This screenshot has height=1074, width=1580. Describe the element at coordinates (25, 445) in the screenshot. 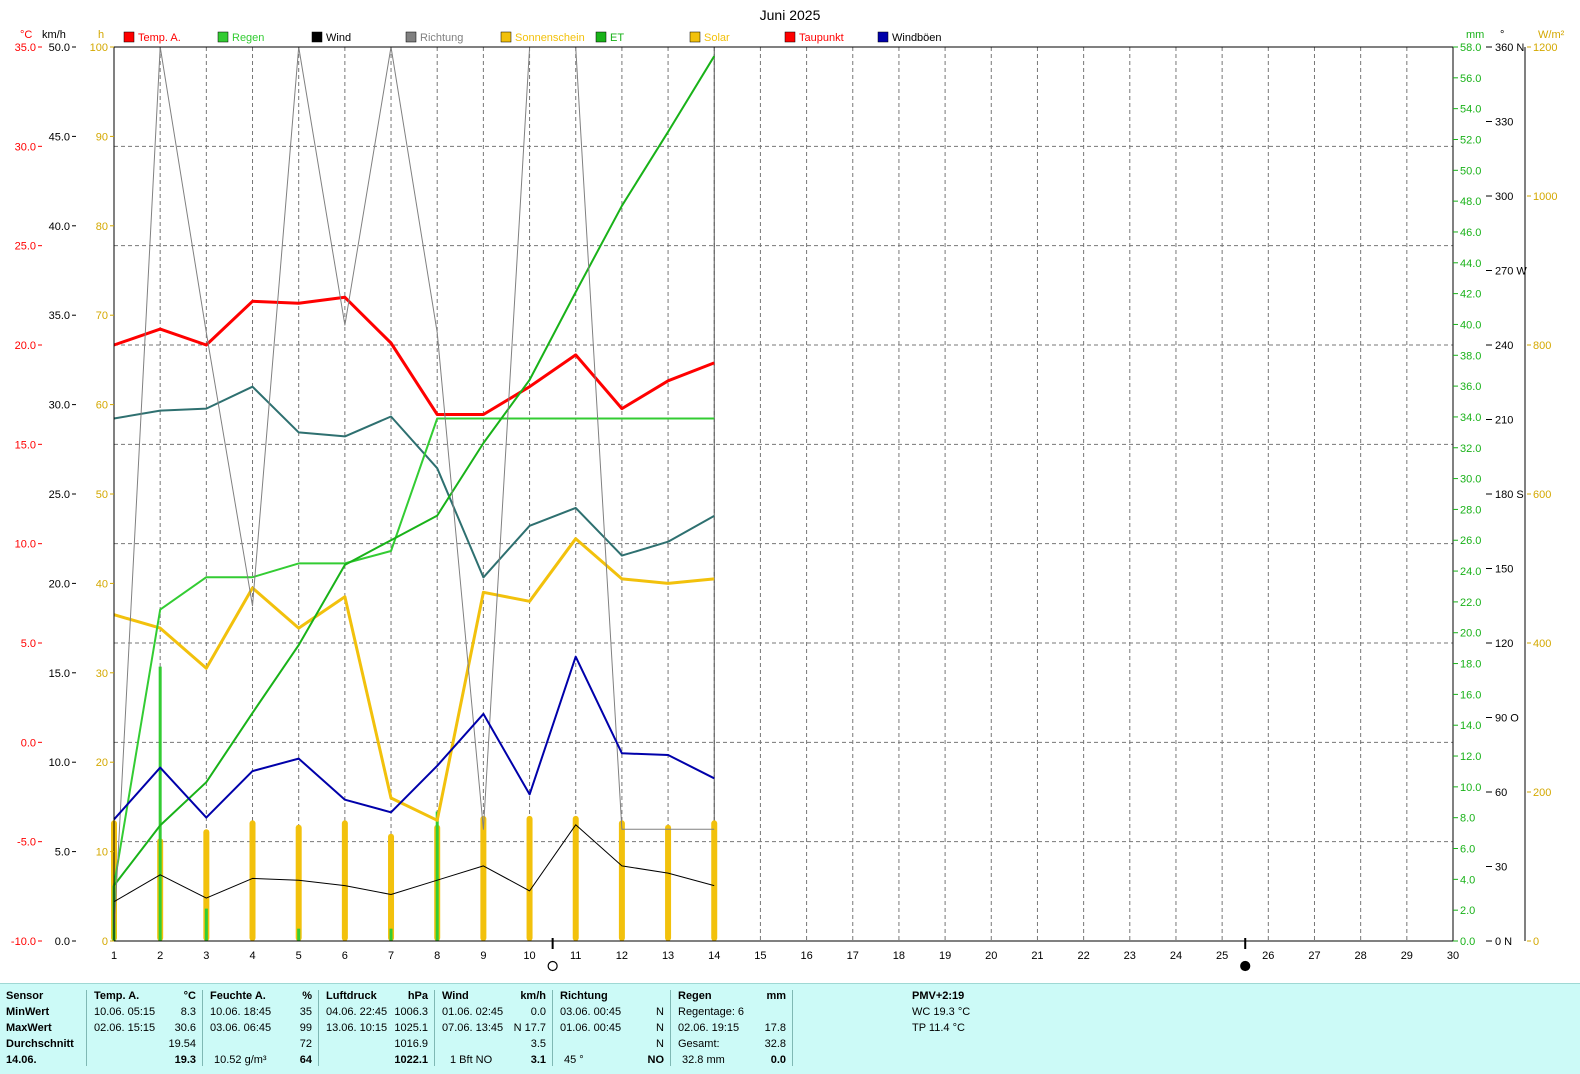

I see `tick-label-temp: 15.0` at that location.